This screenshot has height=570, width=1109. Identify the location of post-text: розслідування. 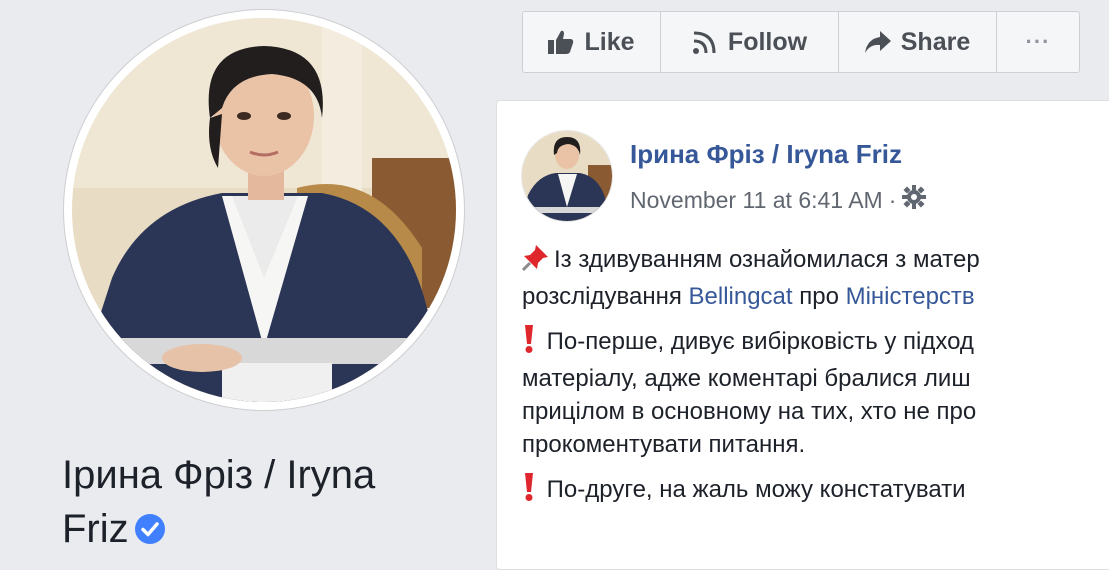
(605, 296).